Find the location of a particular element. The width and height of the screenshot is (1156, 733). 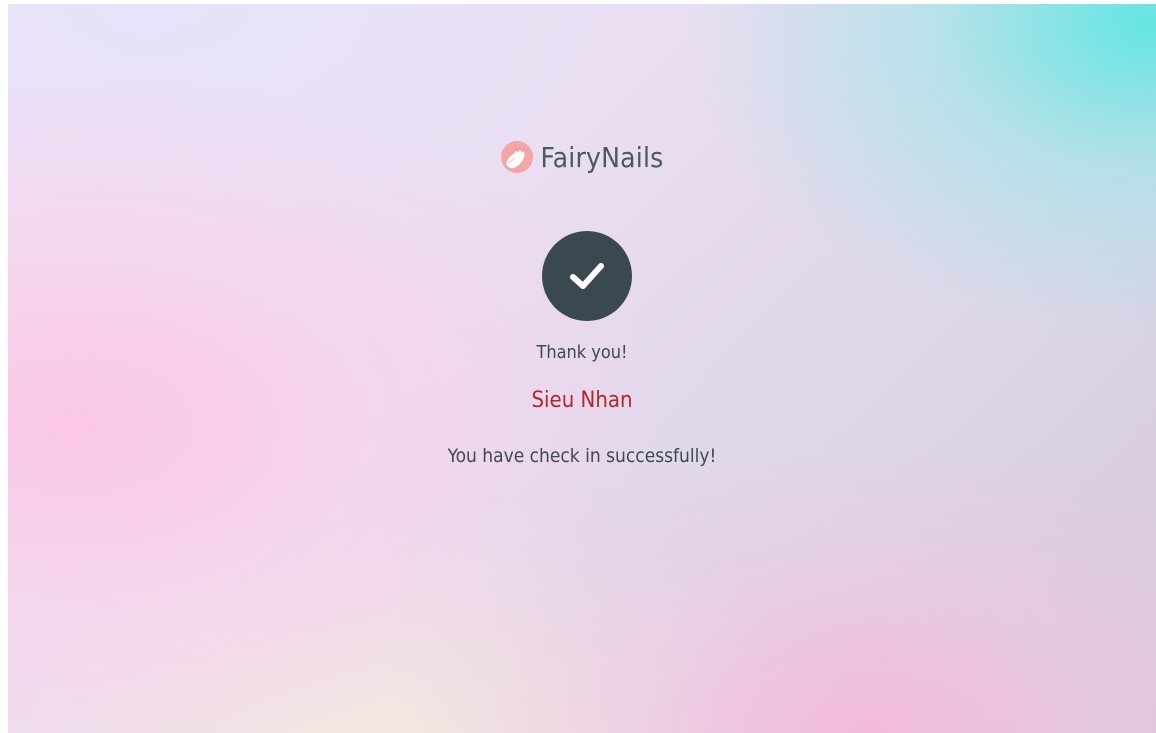

success-message: You have check in successfully! is located at coordinates (582, 456).